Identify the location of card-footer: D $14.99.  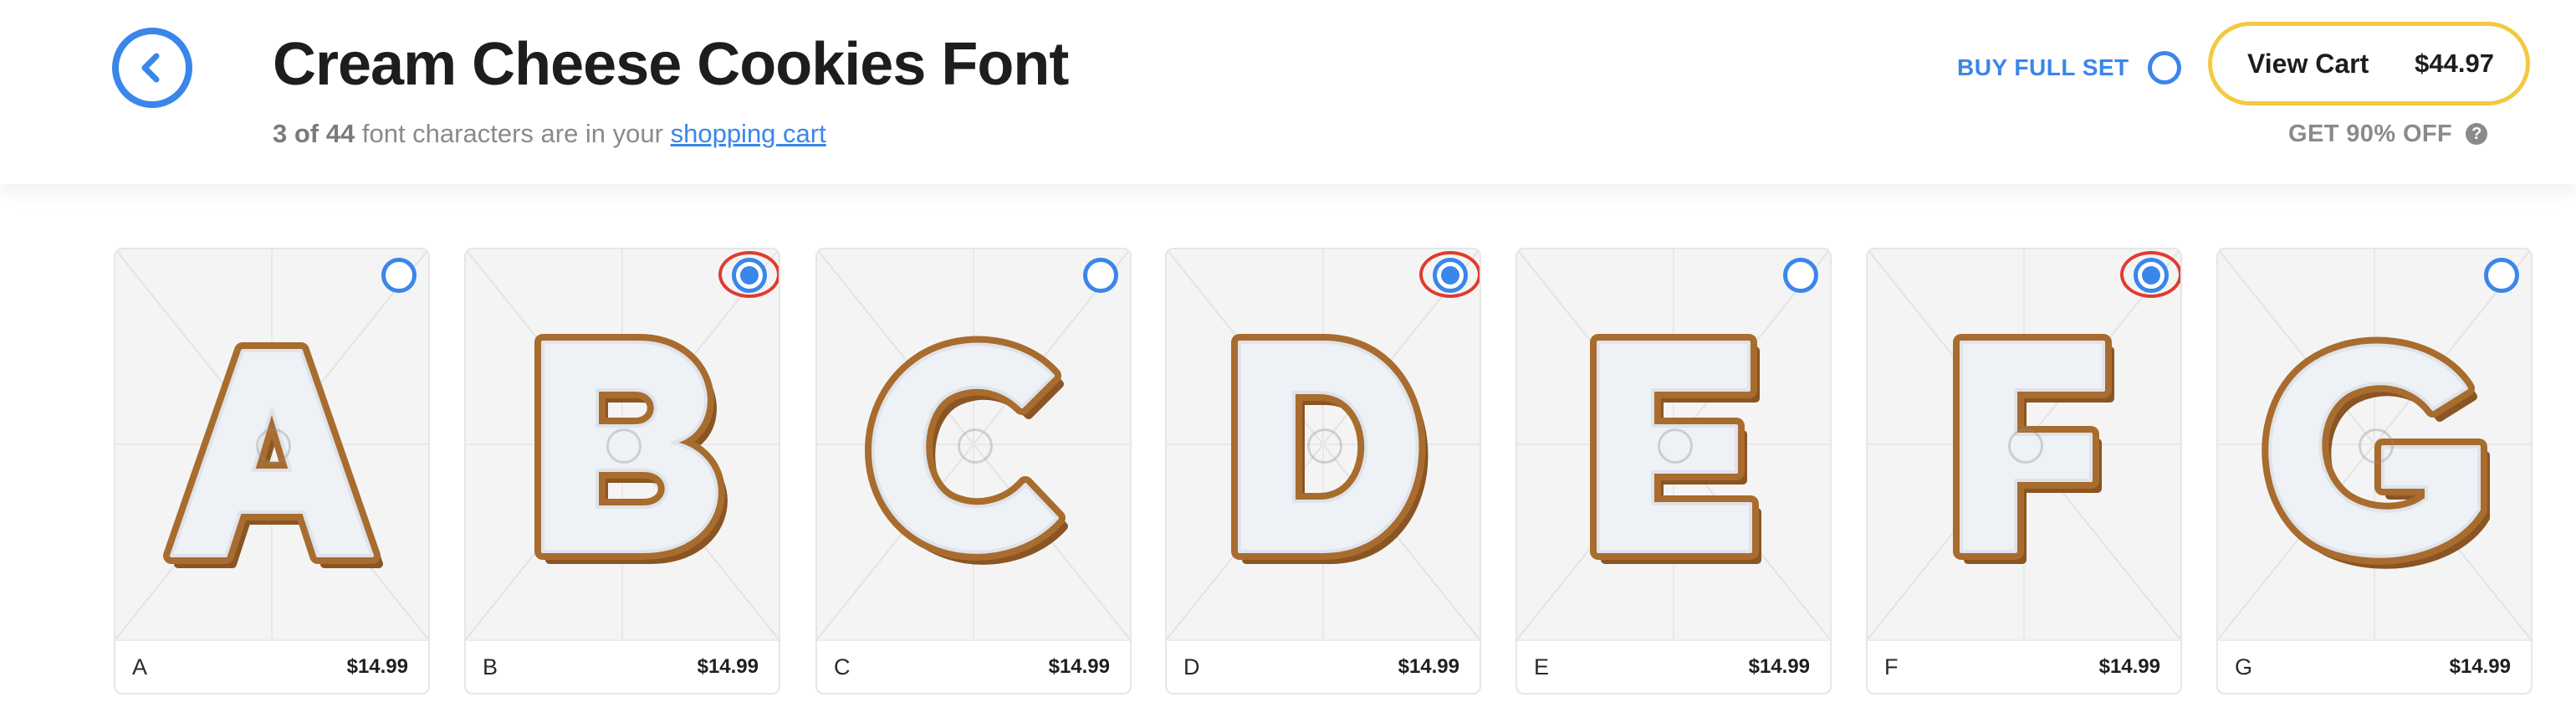
(1323, 666).